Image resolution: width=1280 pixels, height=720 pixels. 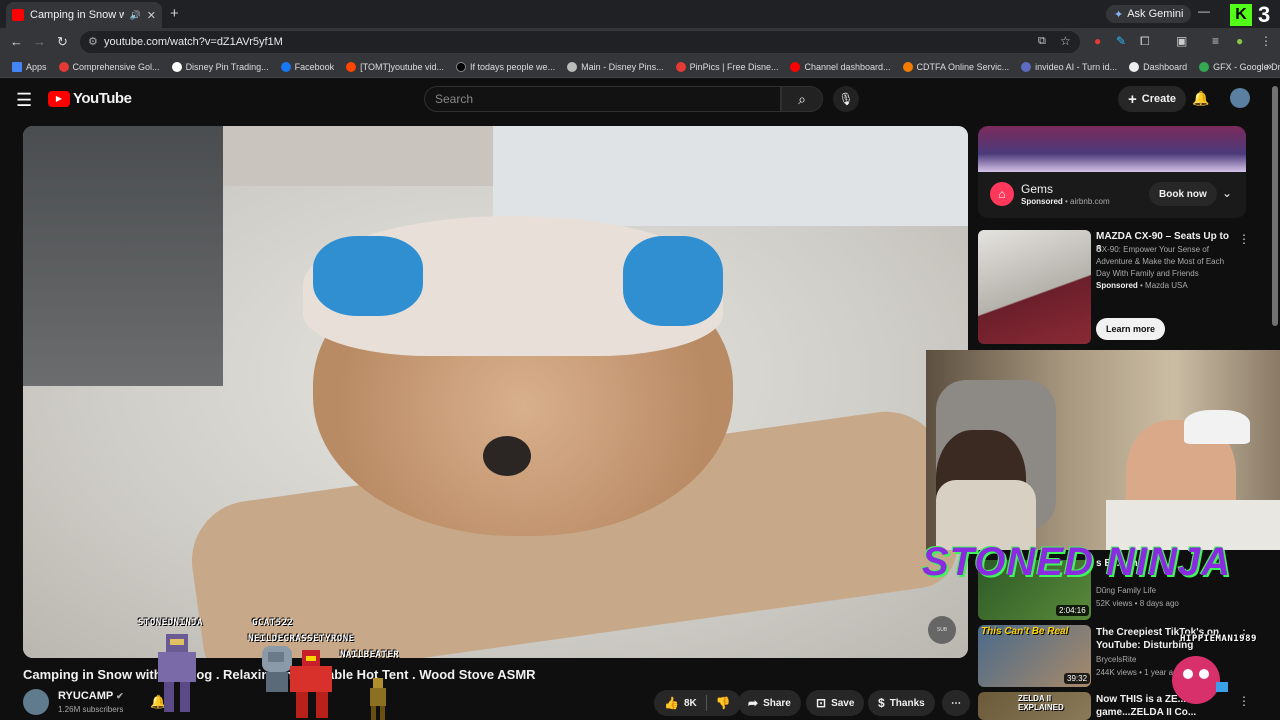 I want to click on browser-tab: Camping in Snow with My 🔊 ✕, so click(x=84, y=15).